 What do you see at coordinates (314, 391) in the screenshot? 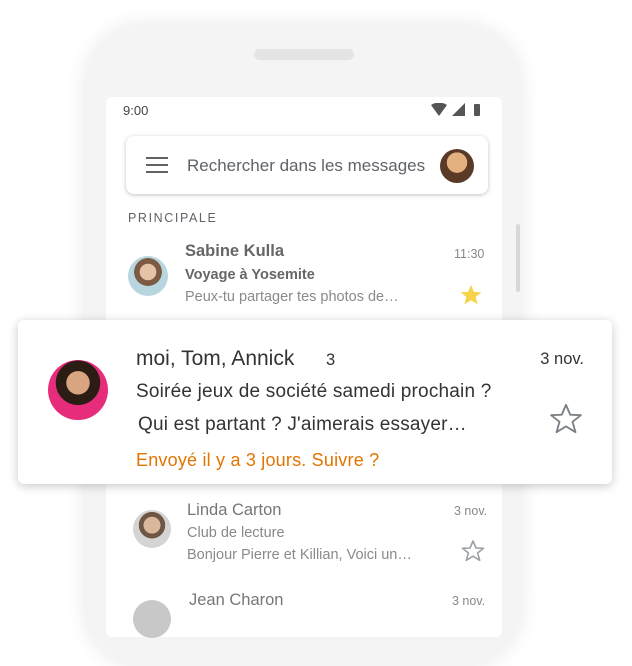
I see `email-subject: Soirée jeux de société samedi prochain ?` at bounding box center [314, 391].